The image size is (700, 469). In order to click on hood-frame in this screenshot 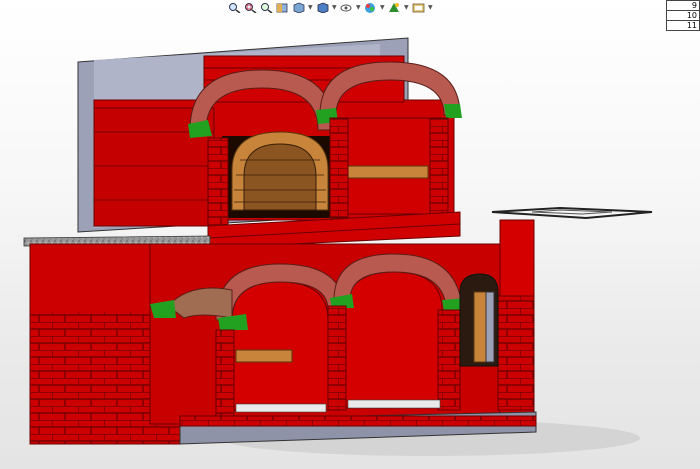, I will do `click(572, 213)`.